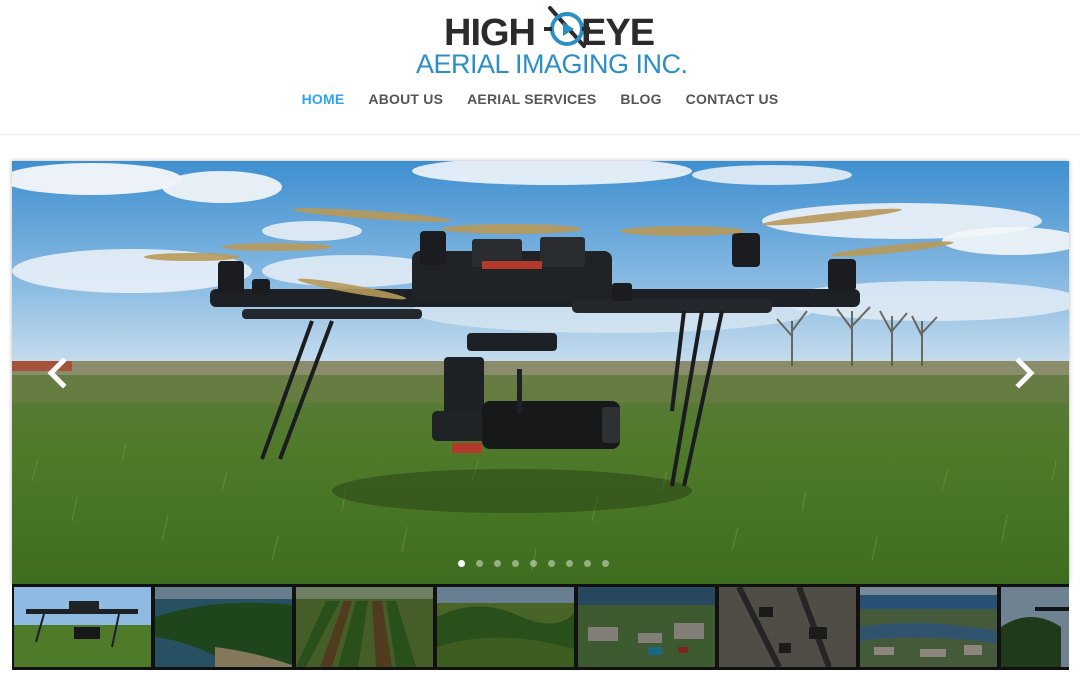  Describe the element at coordinates (531, 99) in the screenshot. I see `nav-item-aerial-services: AERIAL SERVICES` at that location.